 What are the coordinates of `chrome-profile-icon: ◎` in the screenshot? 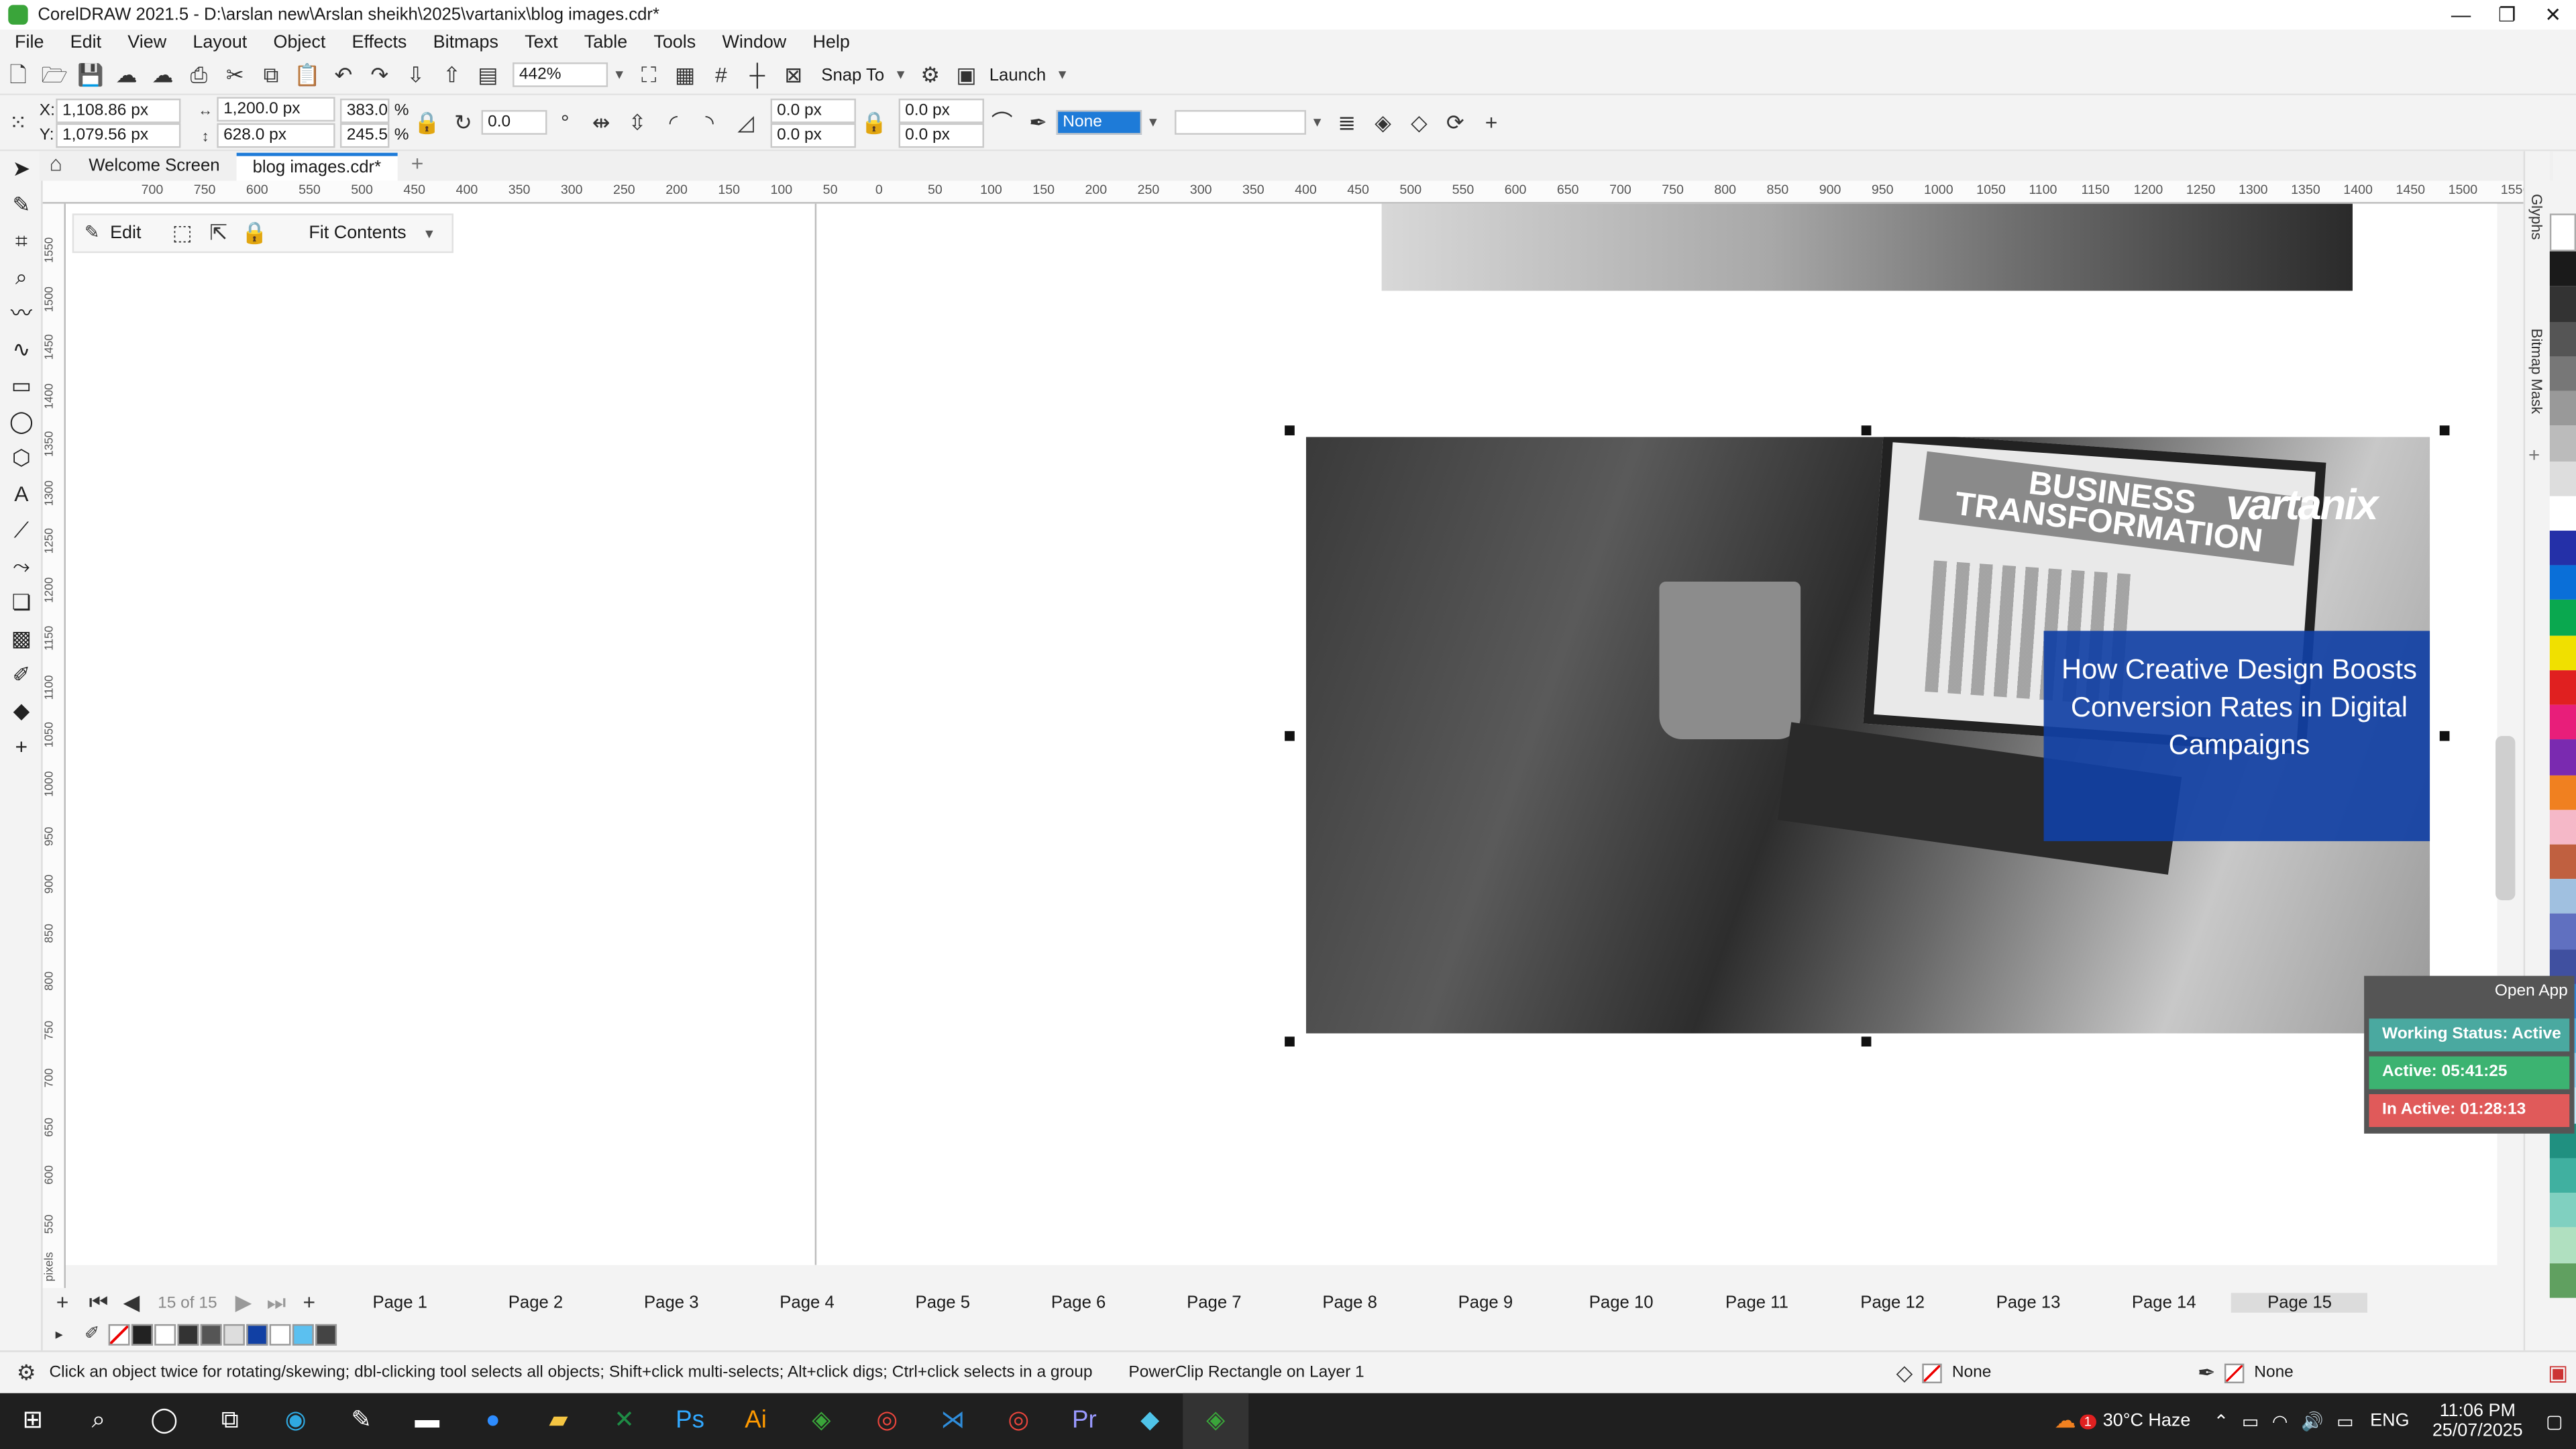 It's located at (1018, 1421).